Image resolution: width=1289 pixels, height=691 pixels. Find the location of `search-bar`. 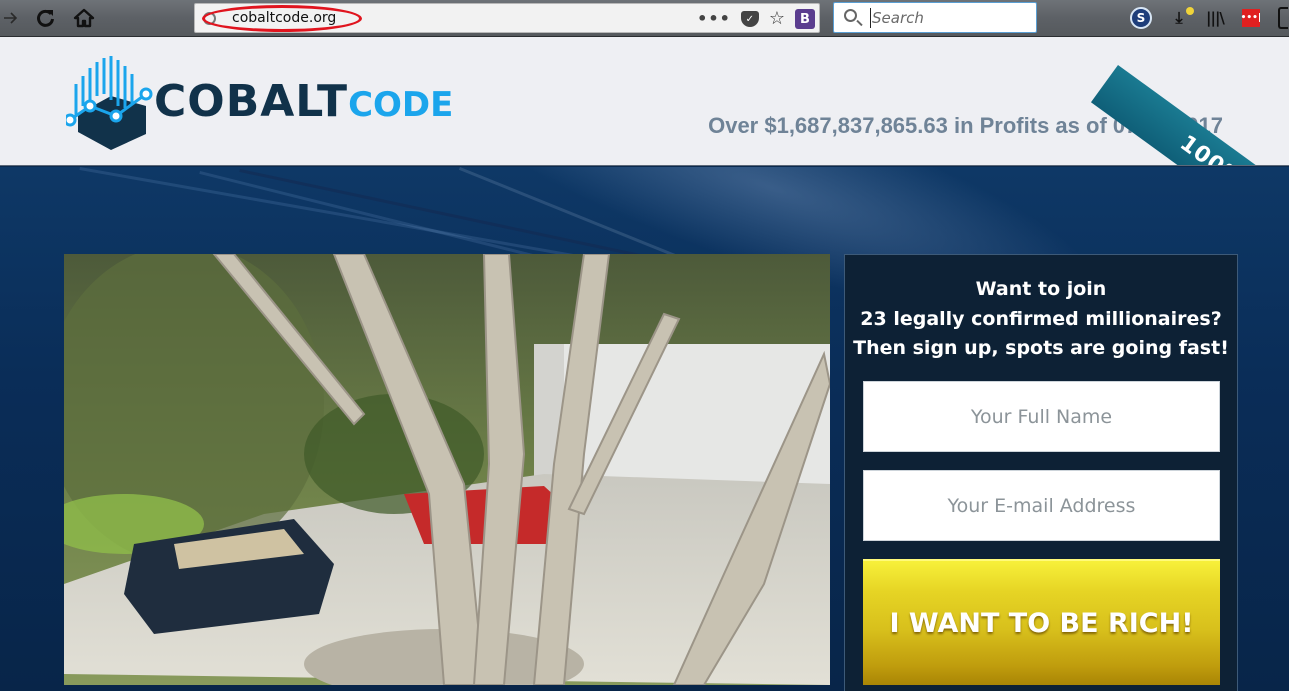

search-bar is located at coordinates (935, 17).